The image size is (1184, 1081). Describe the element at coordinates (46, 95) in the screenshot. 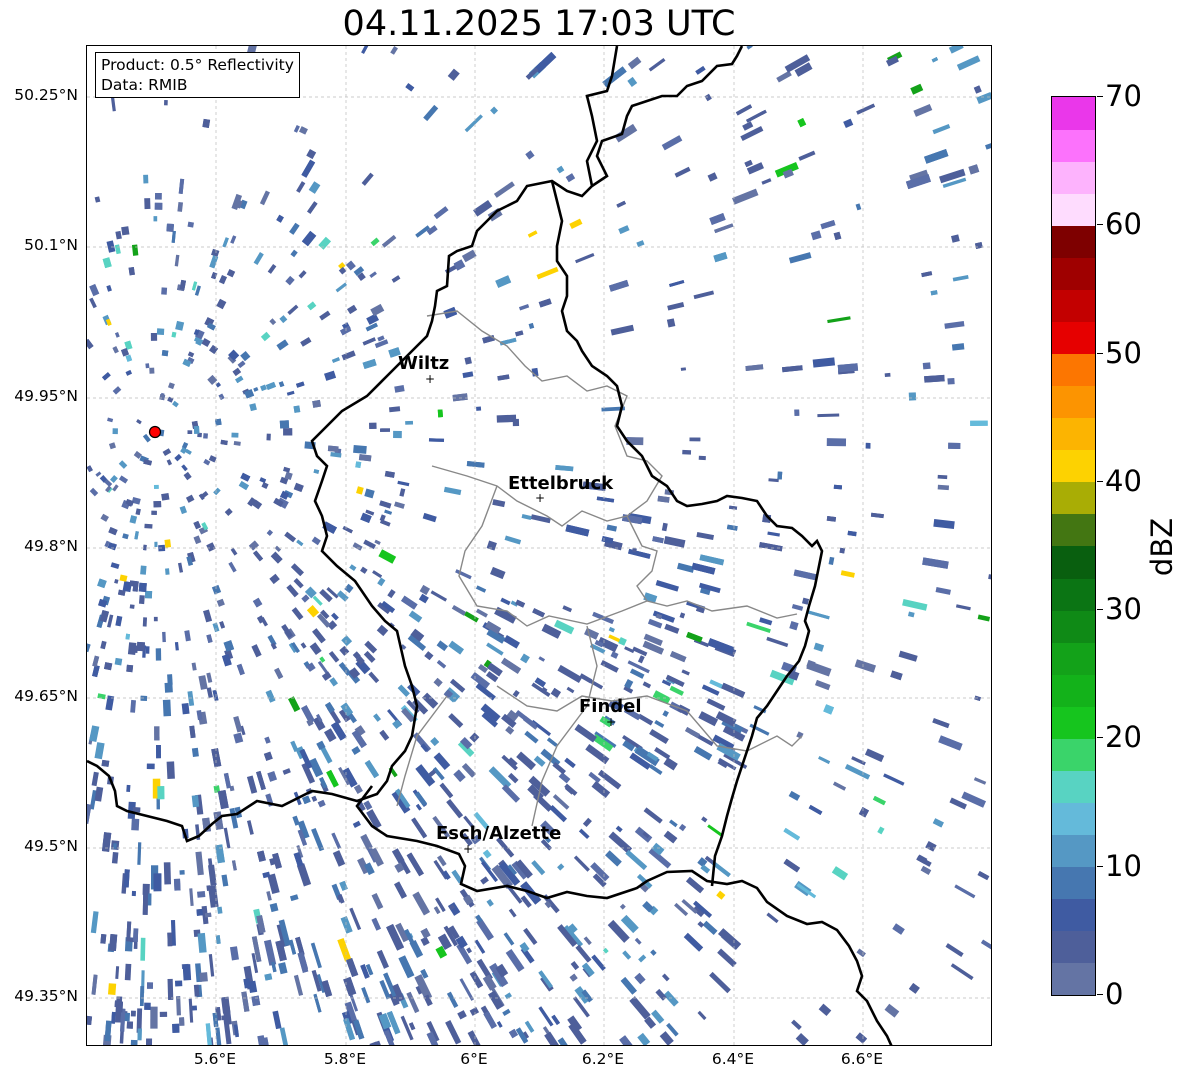

I see `lat-tick-label: 50.25°N` at that location.